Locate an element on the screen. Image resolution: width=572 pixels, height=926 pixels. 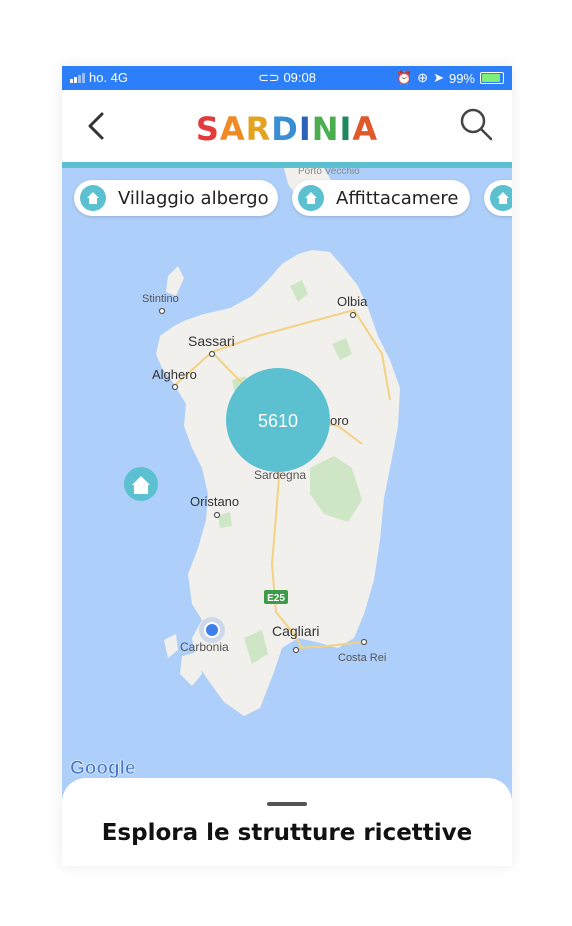
filter-chip-villaggio-albergo: Villaggio albergo is located at coordinates (176, 198).